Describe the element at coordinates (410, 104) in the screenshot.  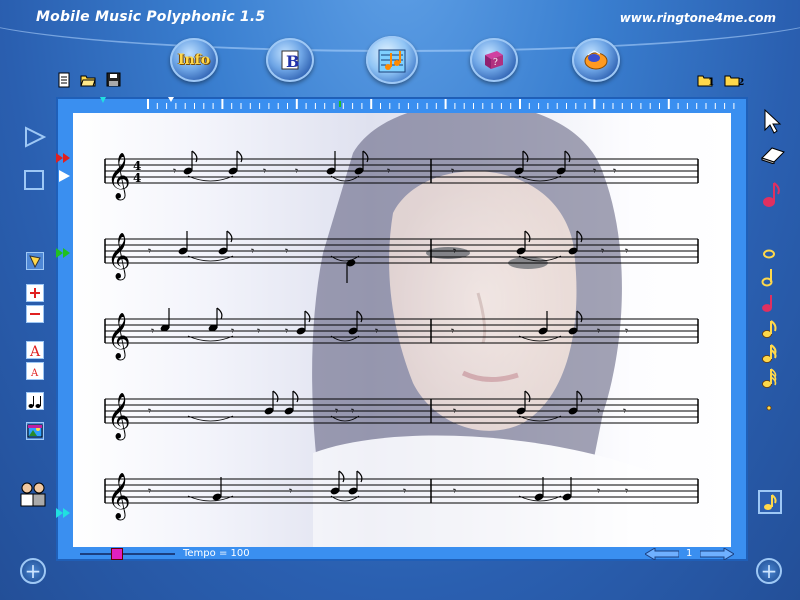
I see `timeline-ruler` at that location.